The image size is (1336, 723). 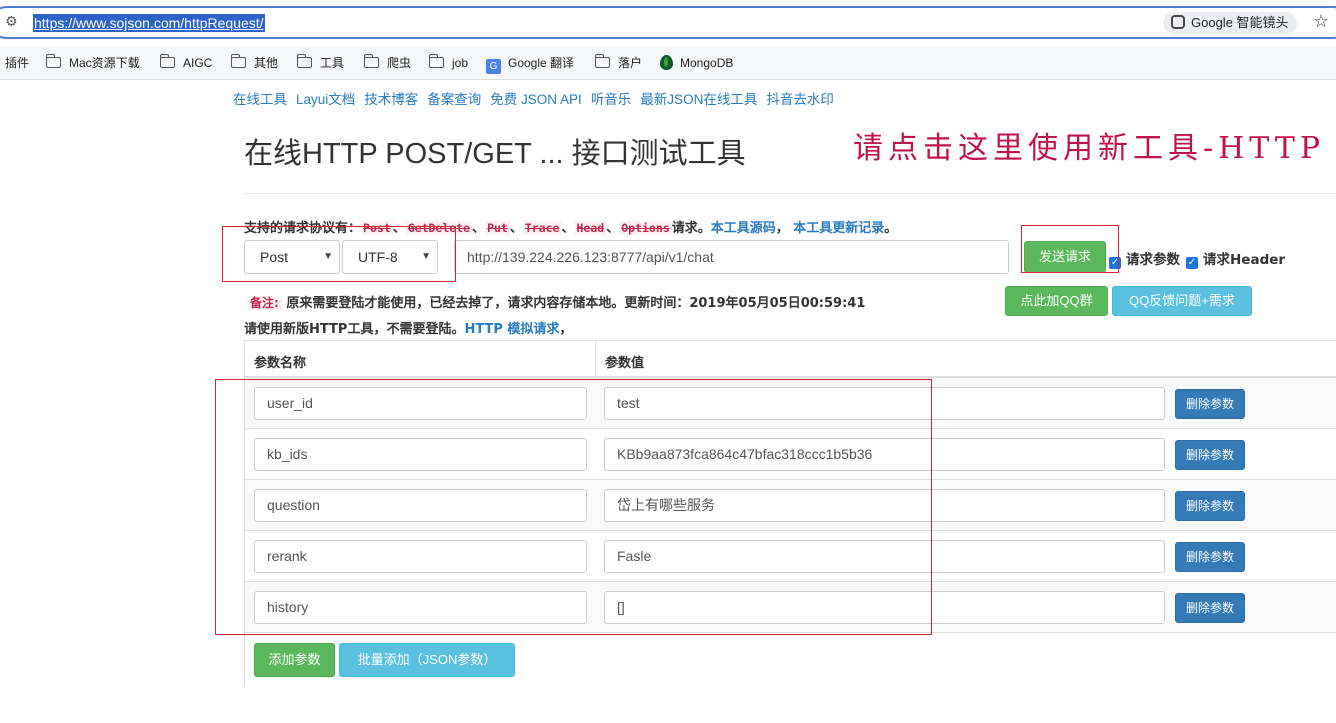 What do you see at coordinates (439, 228) in the screenshot?
I see `protocol-getdelete: GetDelete` at bounding box center [439, 228].